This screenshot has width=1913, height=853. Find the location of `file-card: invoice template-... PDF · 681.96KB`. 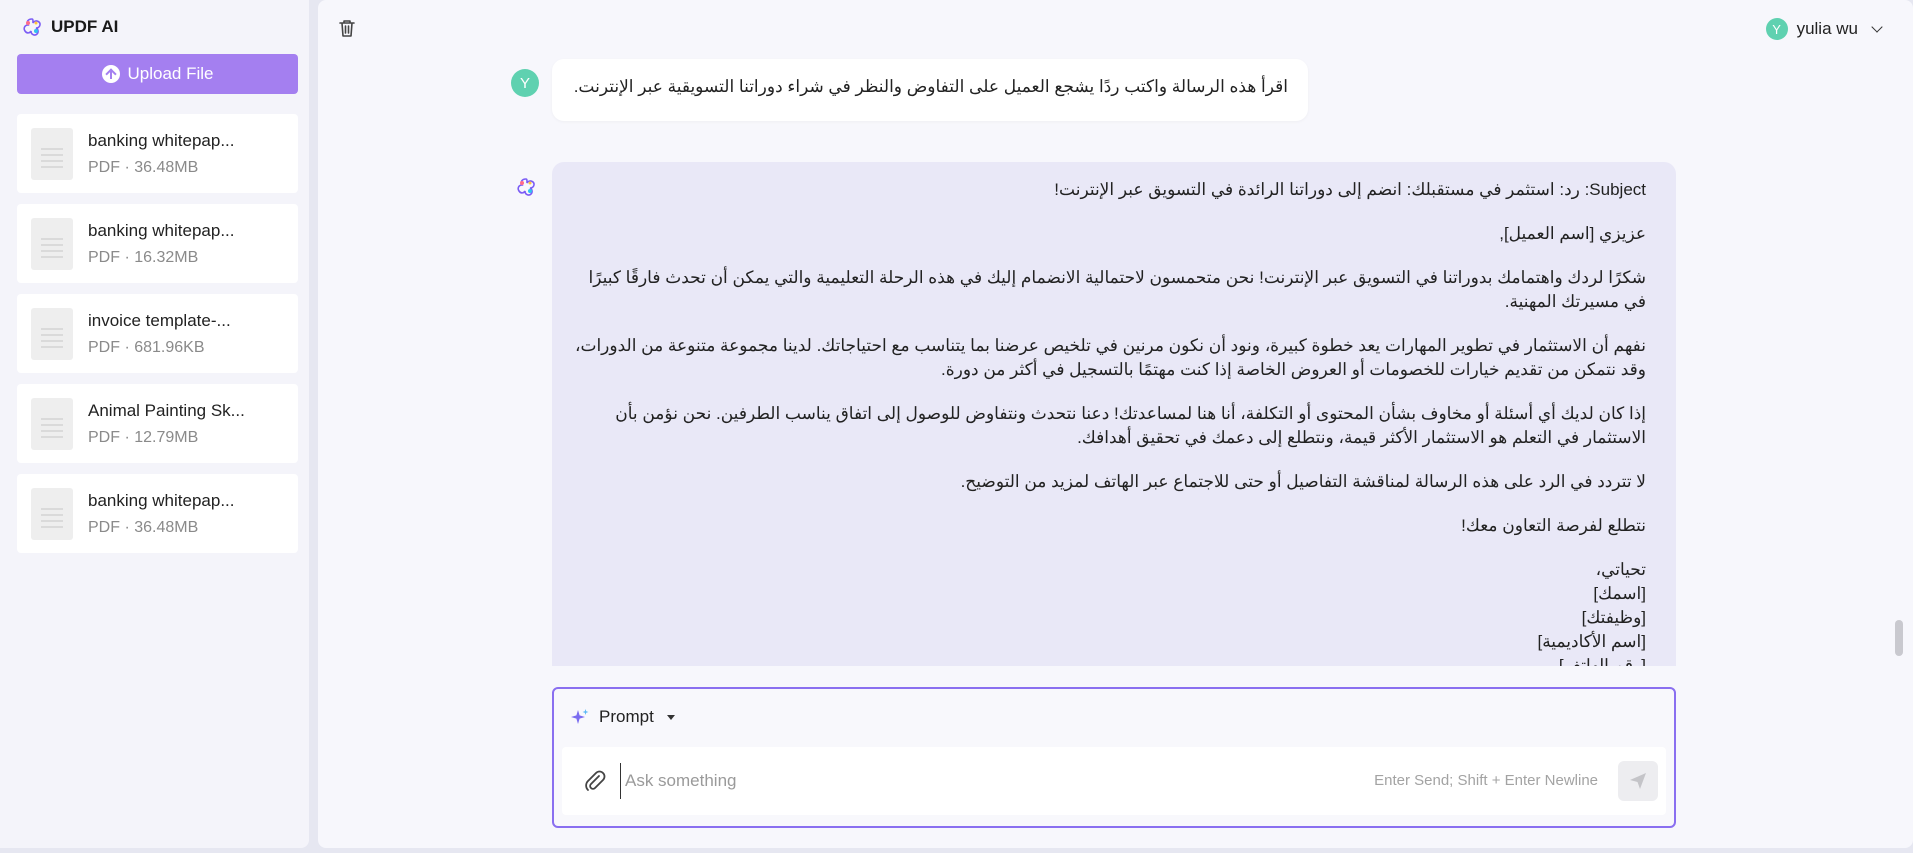

file-card: invoice template-... PDF · 681.96KB is located at coordinates (157, 333).